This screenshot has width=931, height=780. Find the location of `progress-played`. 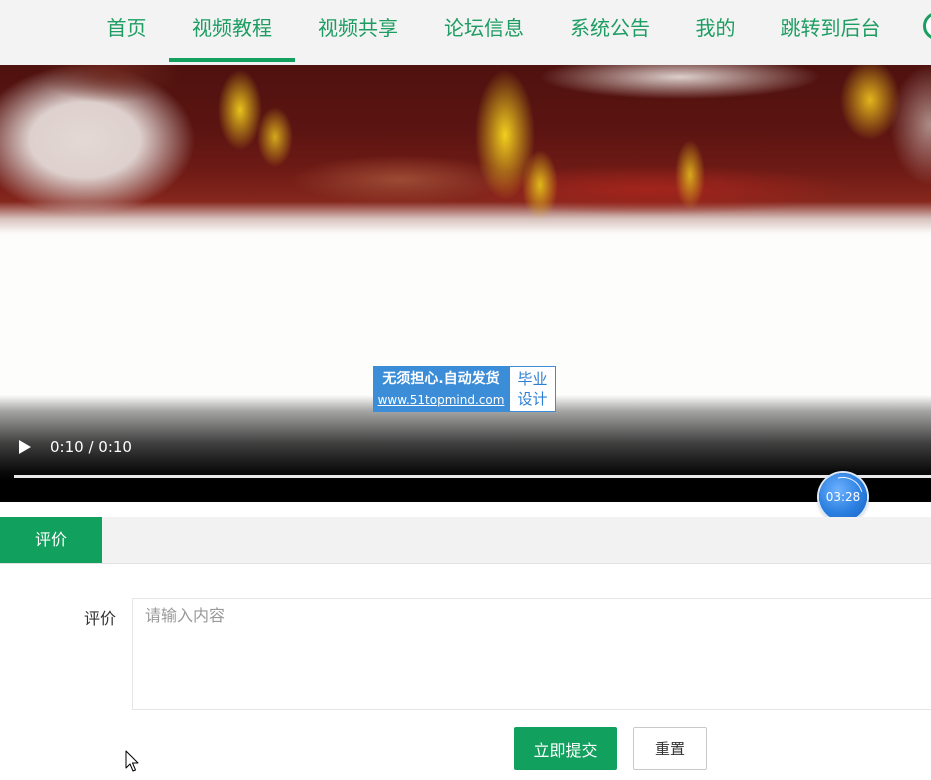

progress-played is located at coordinates (472, 476).